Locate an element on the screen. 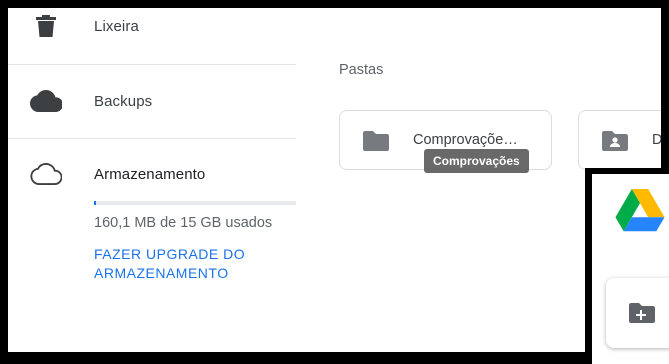 Image resolution: width=669 pixels, height=364 pixels. new-item-card is located at coordinates (637, 313).